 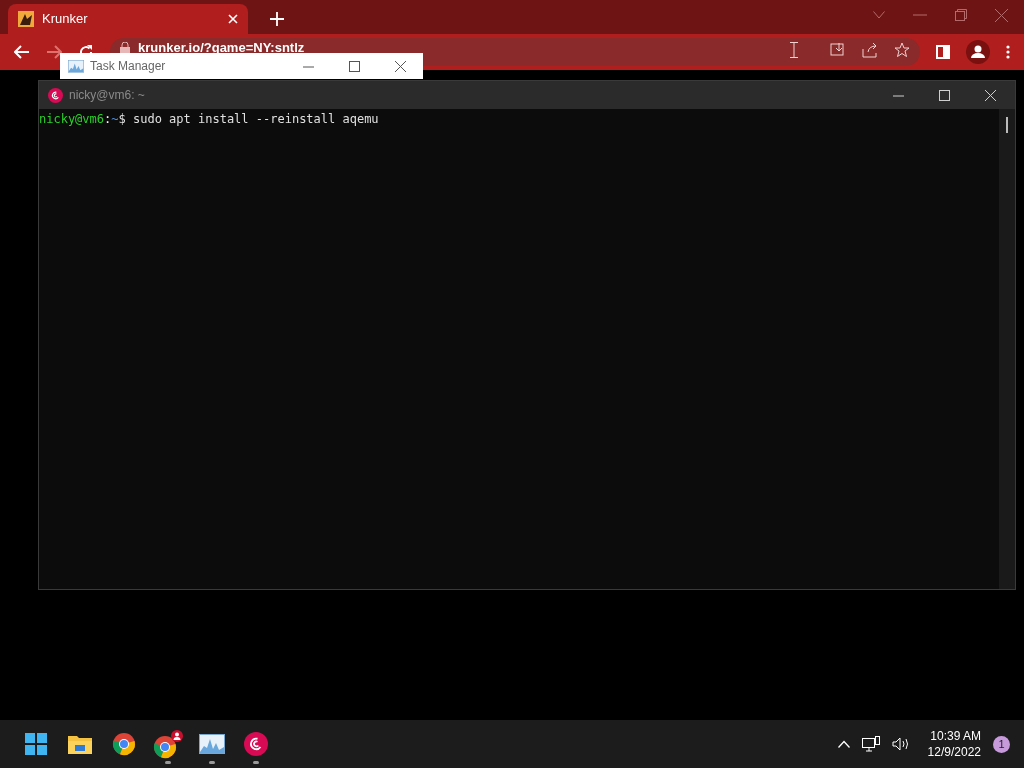 I want to click on volume-icon, so click(x=900, y=744).